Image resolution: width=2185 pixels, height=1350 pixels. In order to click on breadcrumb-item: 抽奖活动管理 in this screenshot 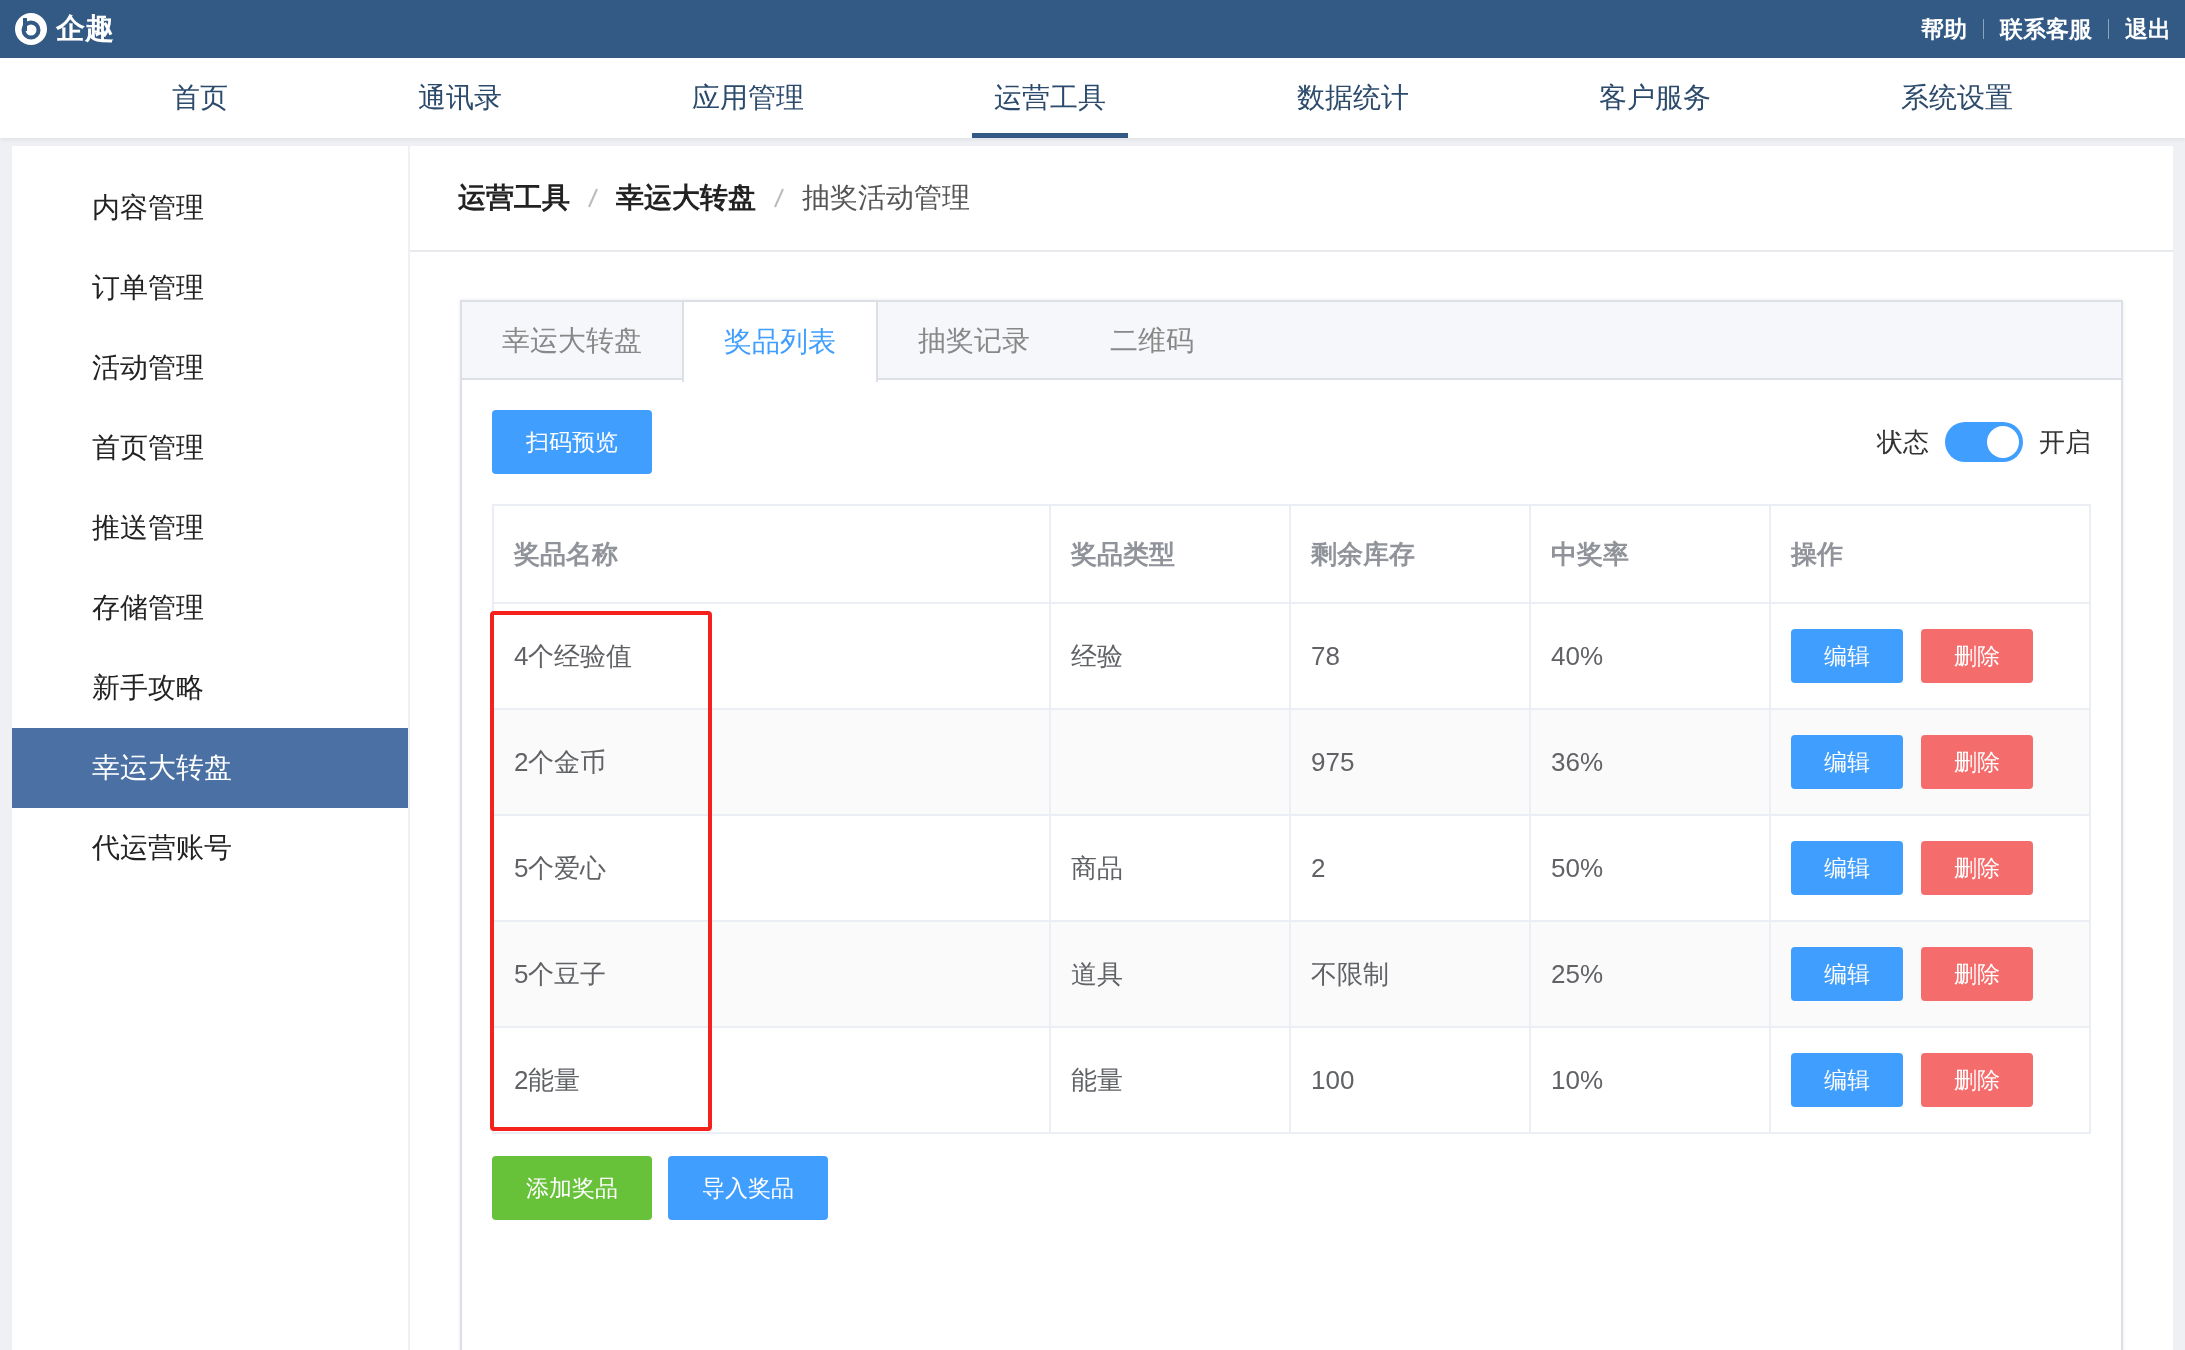, I will do `click(886, 198)`.